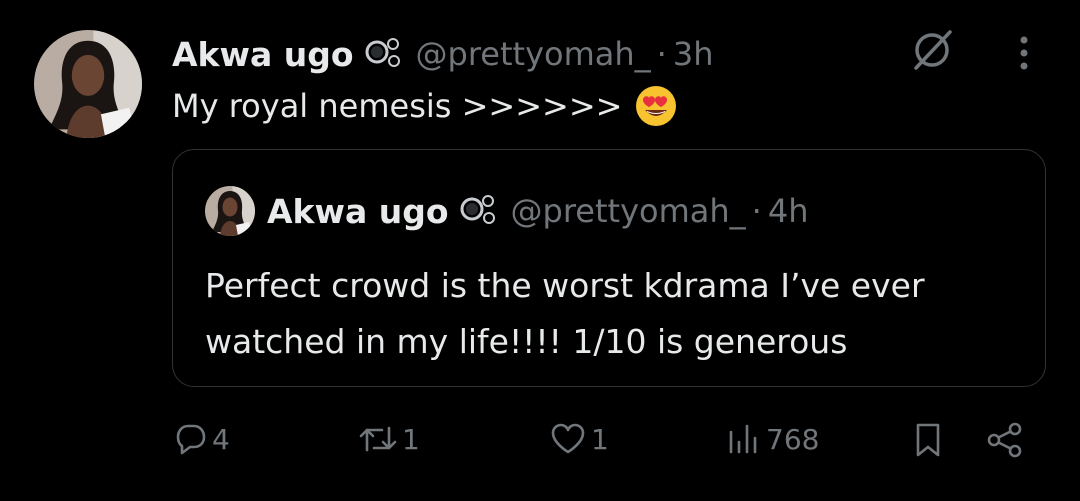  What do you see at coordinates (568, 438) in the screenshot?
I see `heart-icon` at bounding box center [568, 438].